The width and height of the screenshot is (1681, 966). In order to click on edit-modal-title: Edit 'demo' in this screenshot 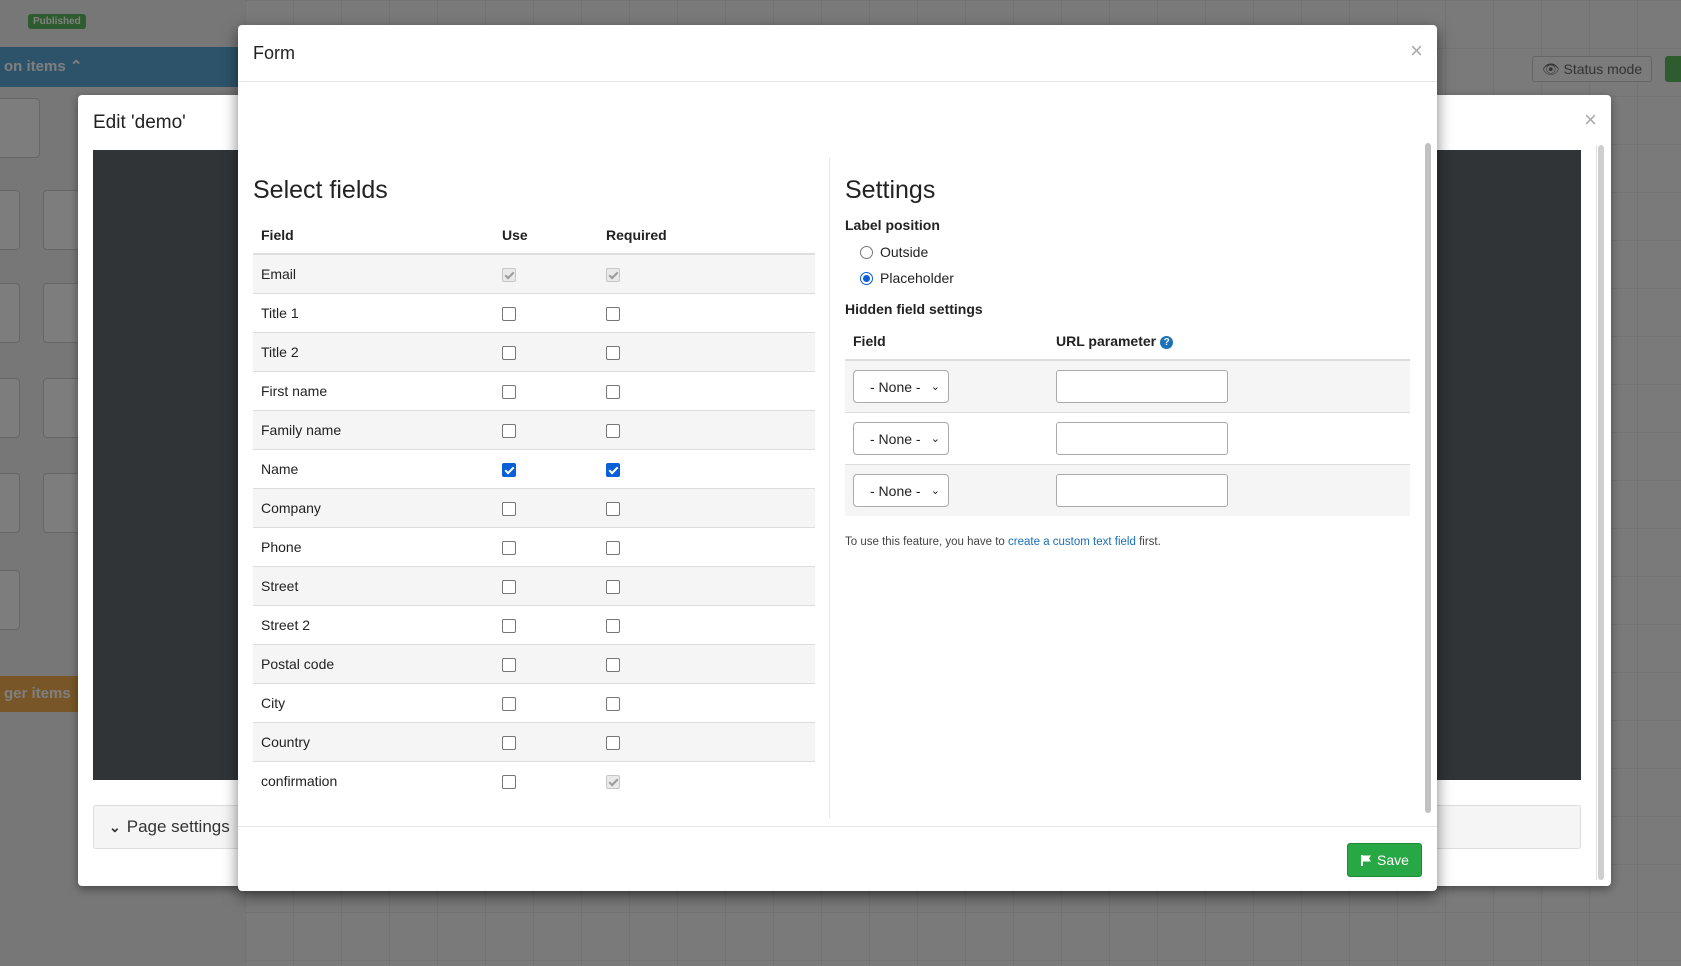, I will do `click(139, 122)`.